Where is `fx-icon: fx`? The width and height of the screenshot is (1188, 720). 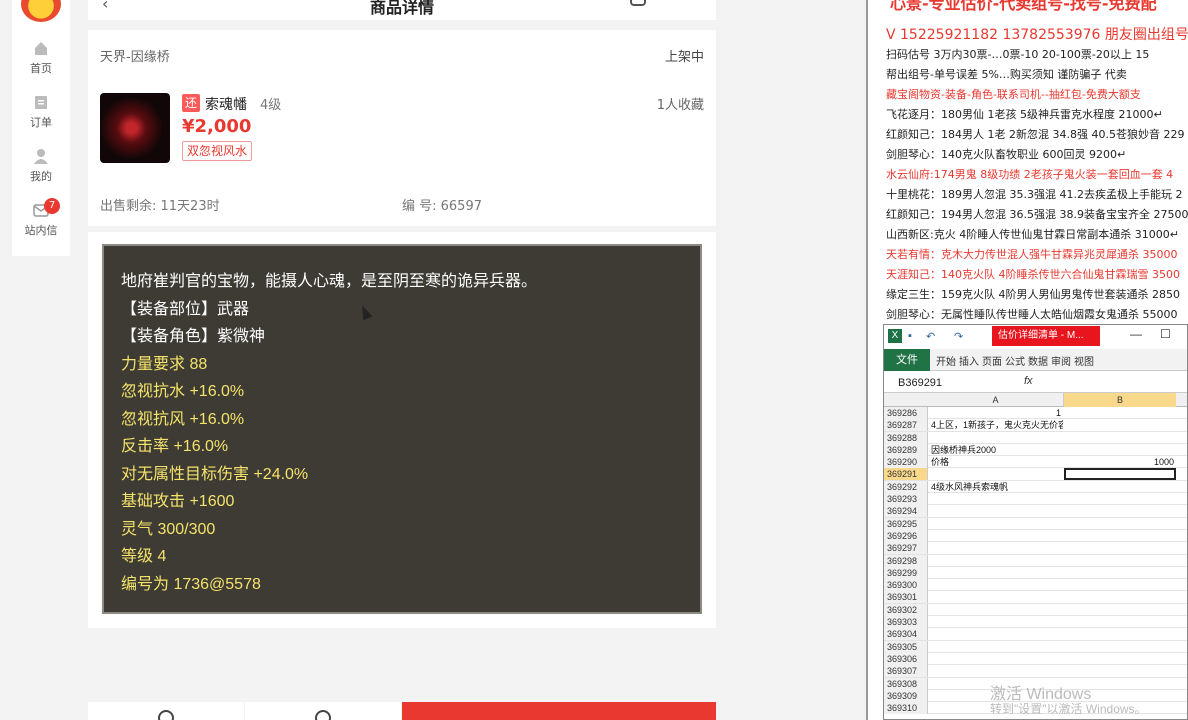
fx-icon: fx is located at coordinates (1028, 381).